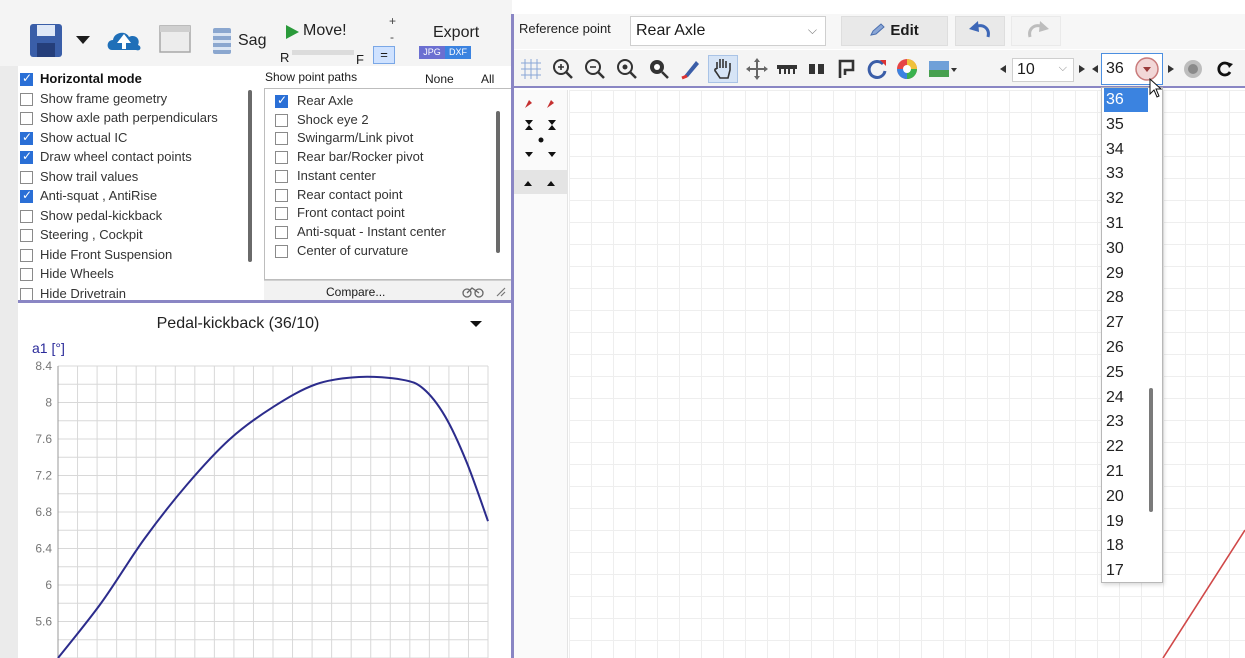 Image resolution: width=1245 pixels, height=658 pixels. What do you see at coordinates (1126, 323) in the screenshot?
I see `cog-option: 27` at bounding box center [1126, 323].